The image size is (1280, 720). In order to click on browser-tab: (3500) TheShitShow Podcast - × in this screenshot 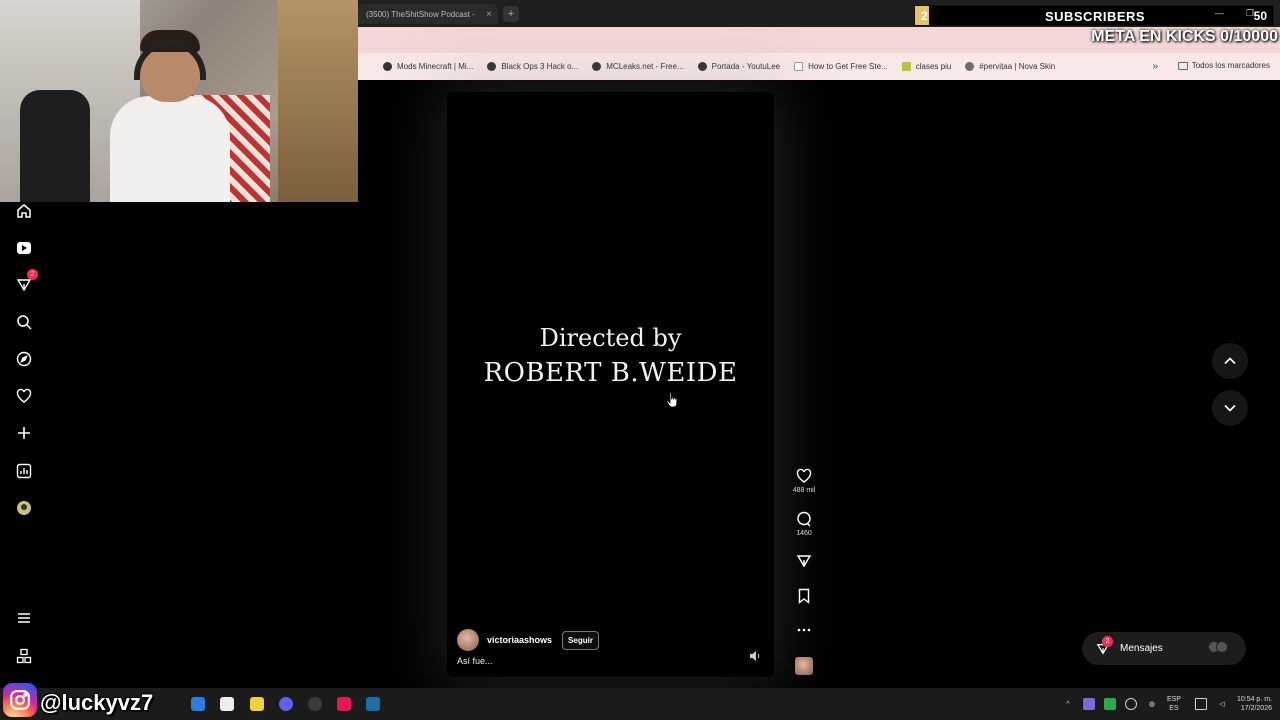, I will do `click(428, 14)`.